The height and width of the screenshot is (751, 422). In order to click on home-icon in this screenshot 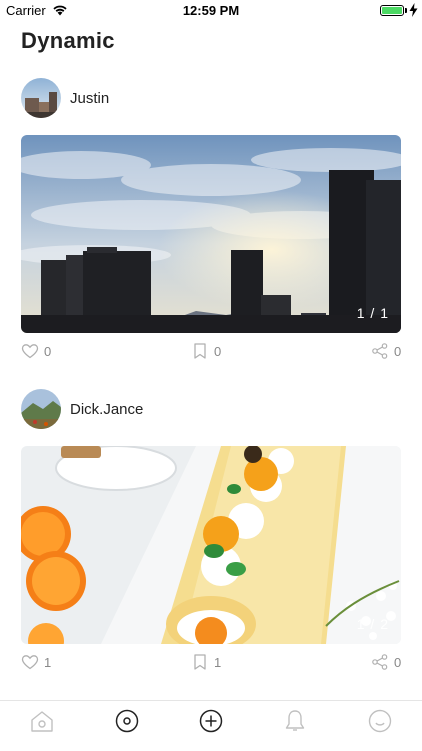, I will do `click(42, 721)`.